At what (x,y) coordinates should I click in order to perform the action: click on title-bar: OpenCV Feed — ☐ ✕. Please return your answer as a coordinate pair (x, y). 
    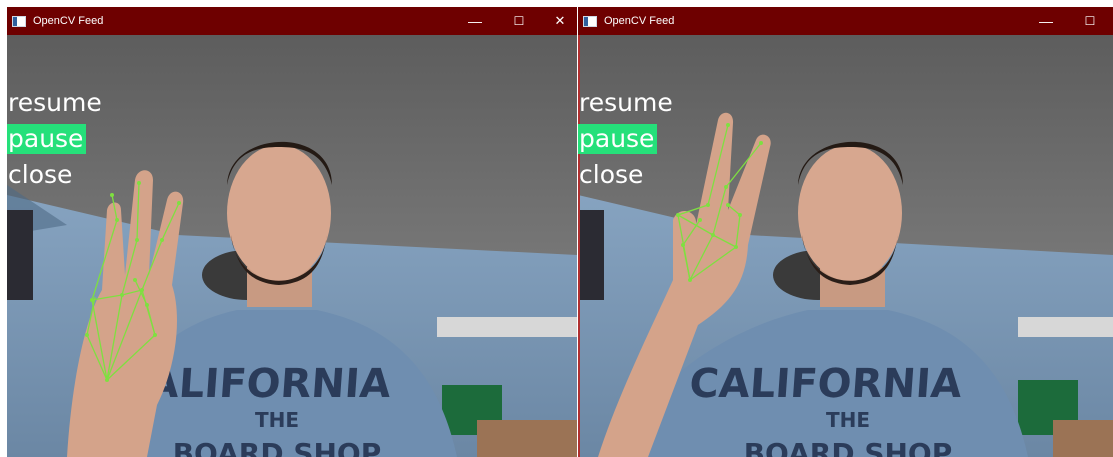
    Looking at the image, I should click on (292, 21).